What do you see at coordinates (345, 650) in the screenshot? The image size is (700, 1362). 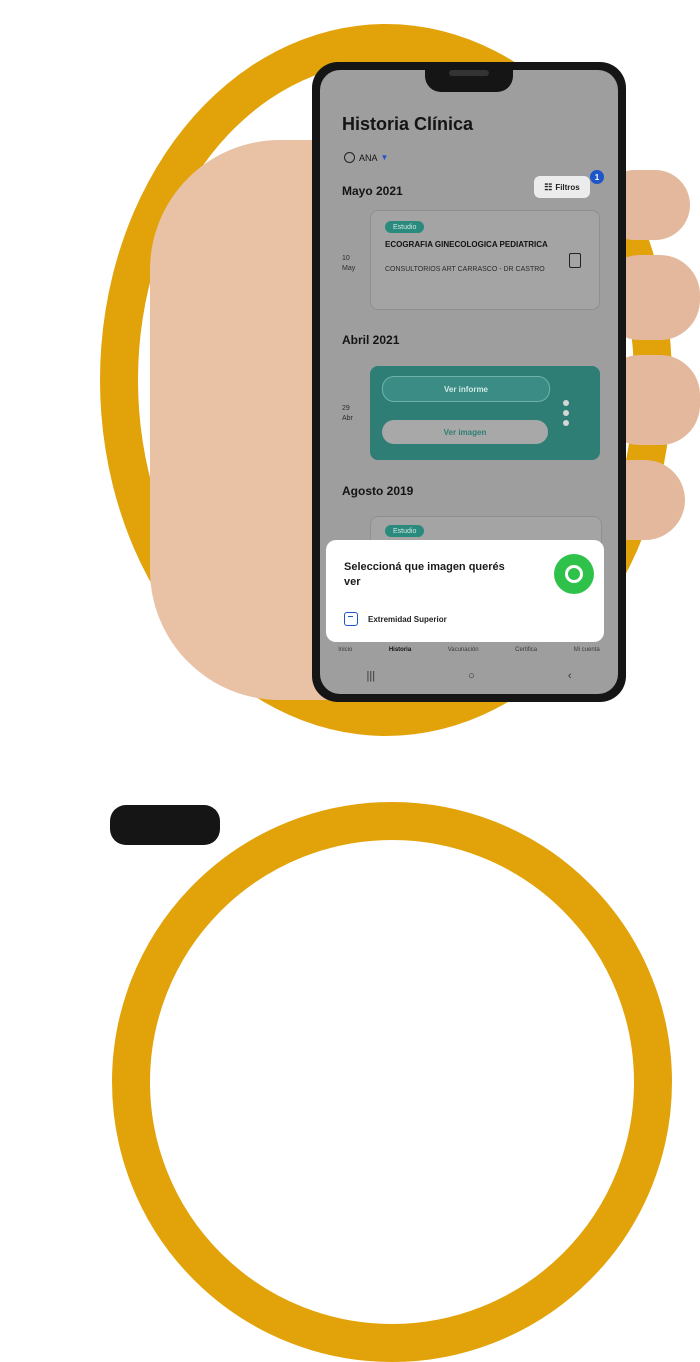 I see `nav-item-inicio: Inicio` at bounding box center [345, 650].